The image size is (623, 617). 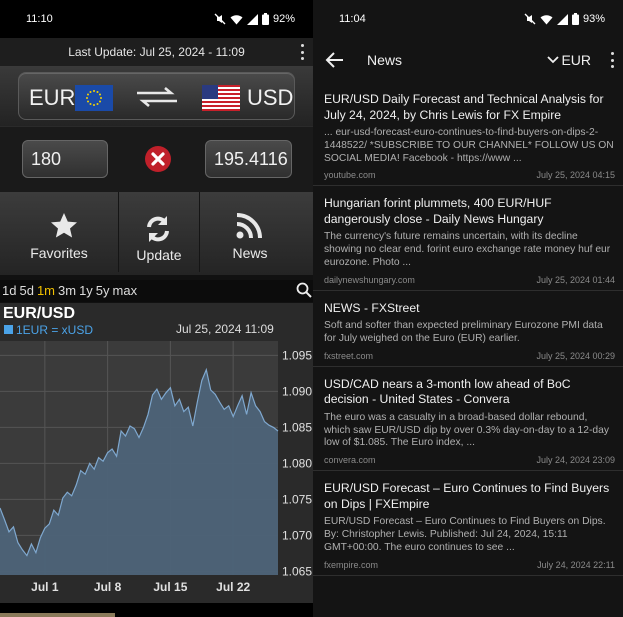 What do you see at coordinates (297, 463) in the screenshot?
I see `y-tick-label: 1.080` at bounding box center [297, 463].